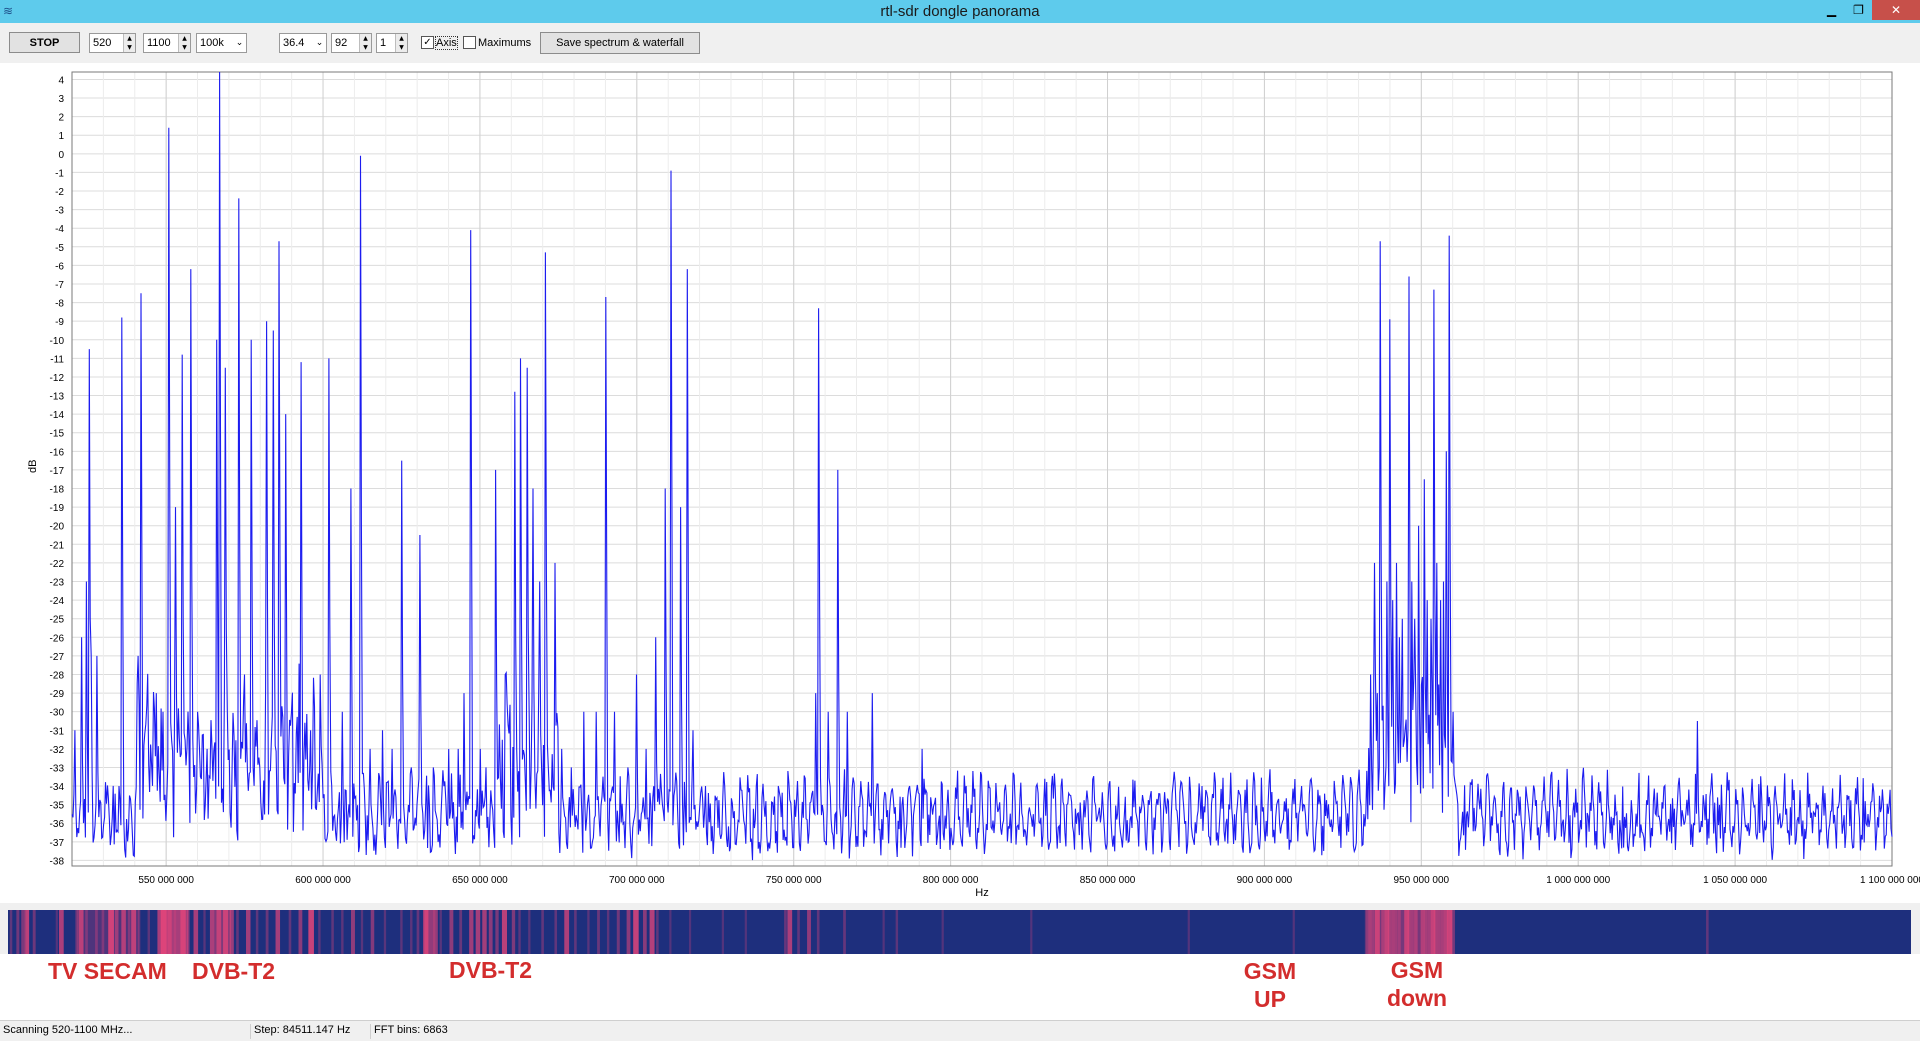 The image size is (1920, 1041). I want to click on stop-button: STOP, so click(44, 42).